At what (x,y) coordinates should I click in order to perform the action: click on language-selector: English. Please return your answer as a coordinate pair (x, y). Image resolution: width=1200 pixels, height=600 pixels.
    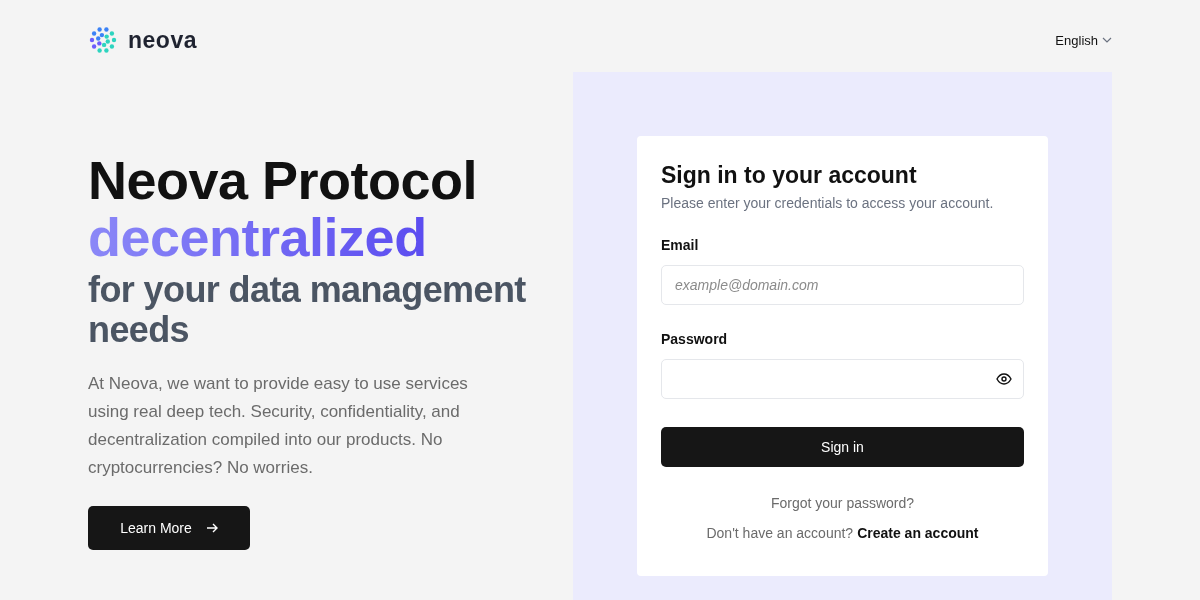
    Looking at the image, I should click on (1083, 40).